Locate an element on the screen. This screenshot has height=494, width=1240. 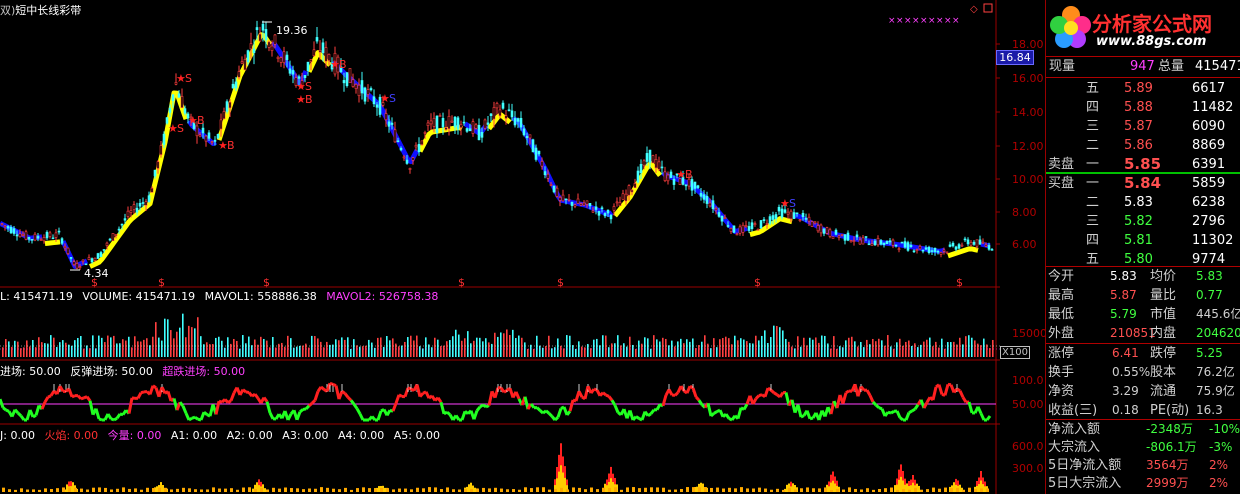
bid-vol: 11302 is located at coordinates (1213, 240).